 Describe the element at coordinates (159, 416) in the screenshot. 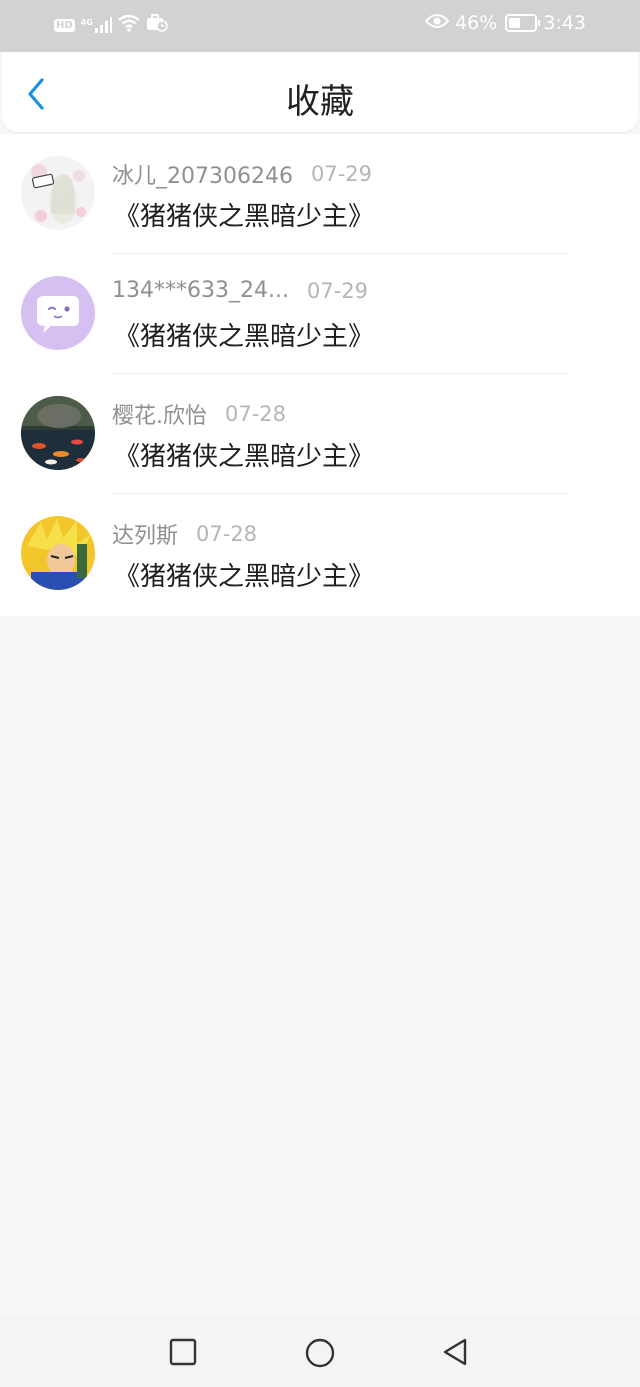

I see `username: 樱花.欣怡` at that location.